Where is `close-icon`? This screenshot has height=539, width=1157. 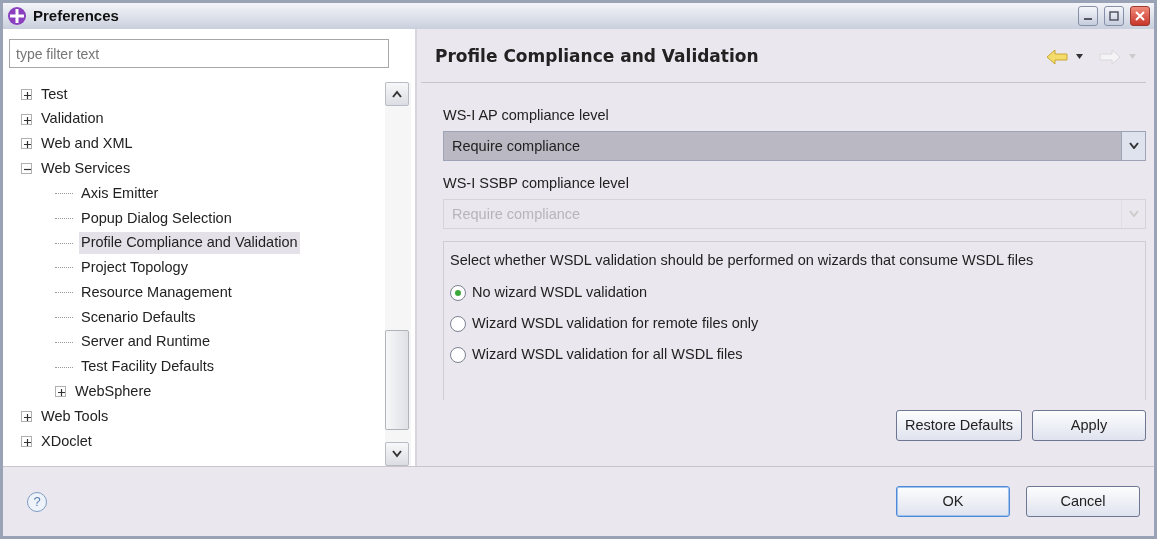
close-icon is located at coordinates (1140, 16).